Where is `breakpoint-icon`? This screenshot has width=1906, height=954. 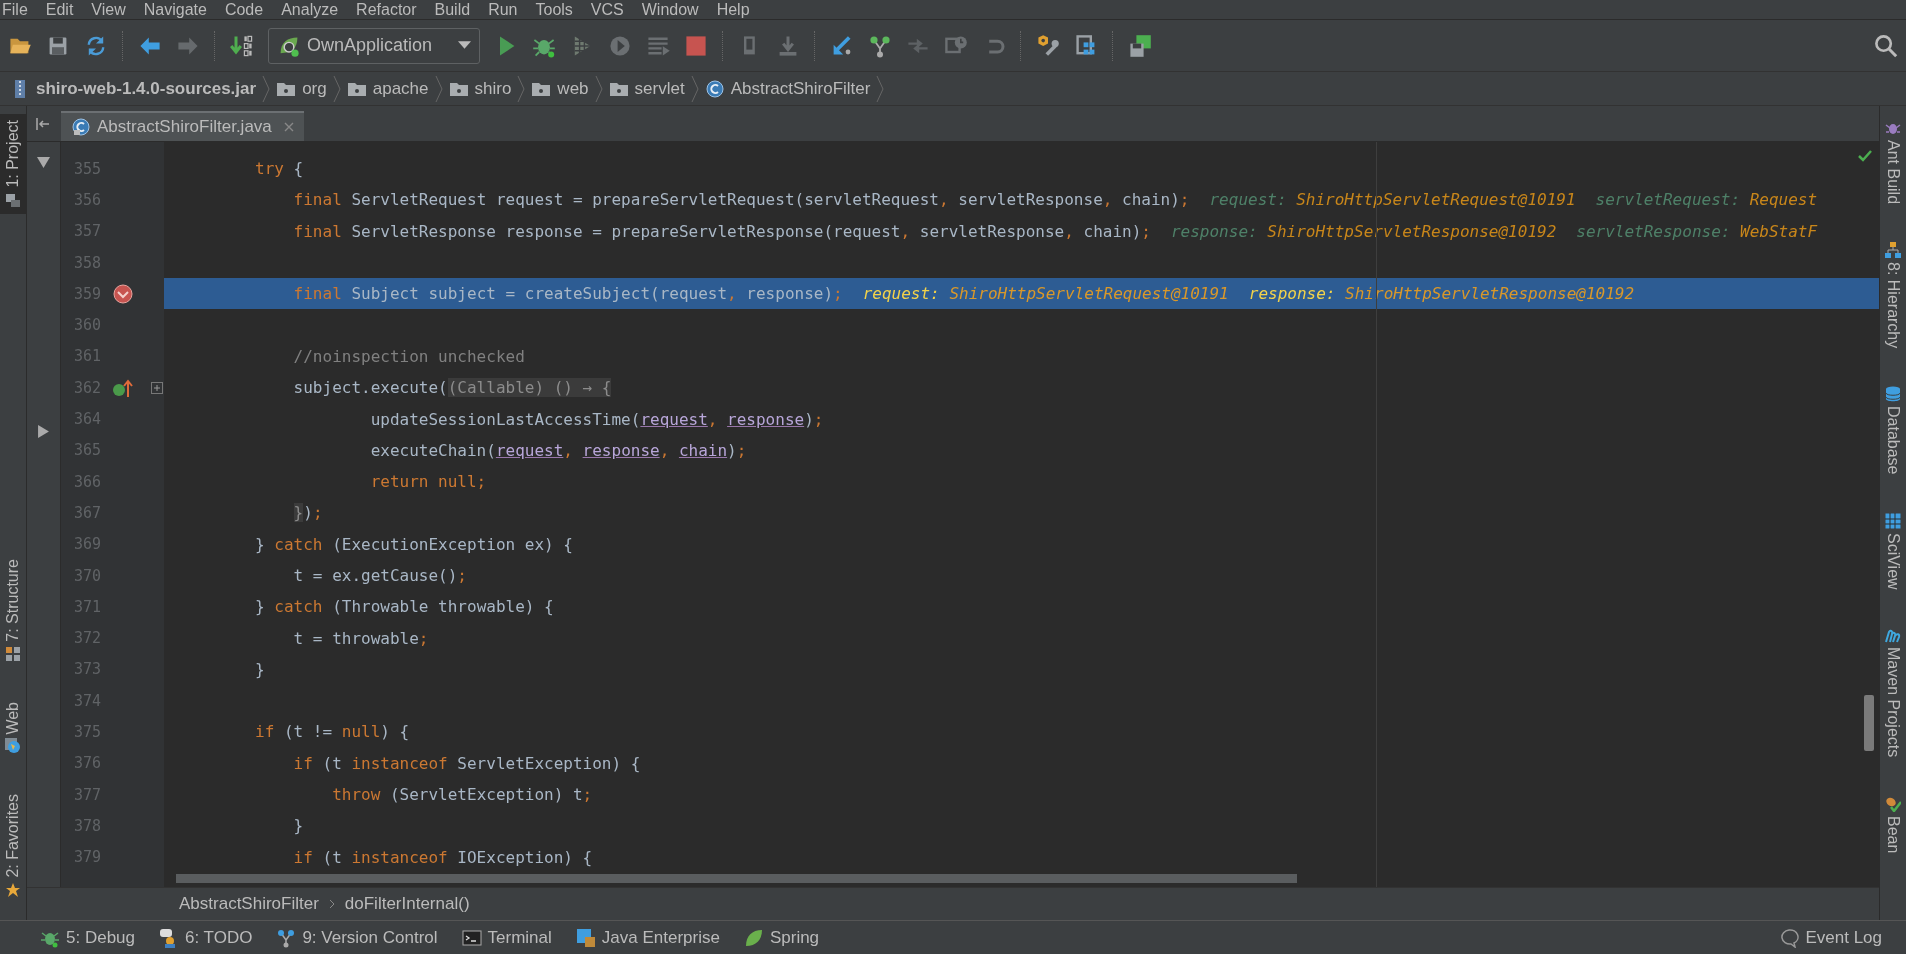 breakpoint-icon is located at coordinates (123, 293).